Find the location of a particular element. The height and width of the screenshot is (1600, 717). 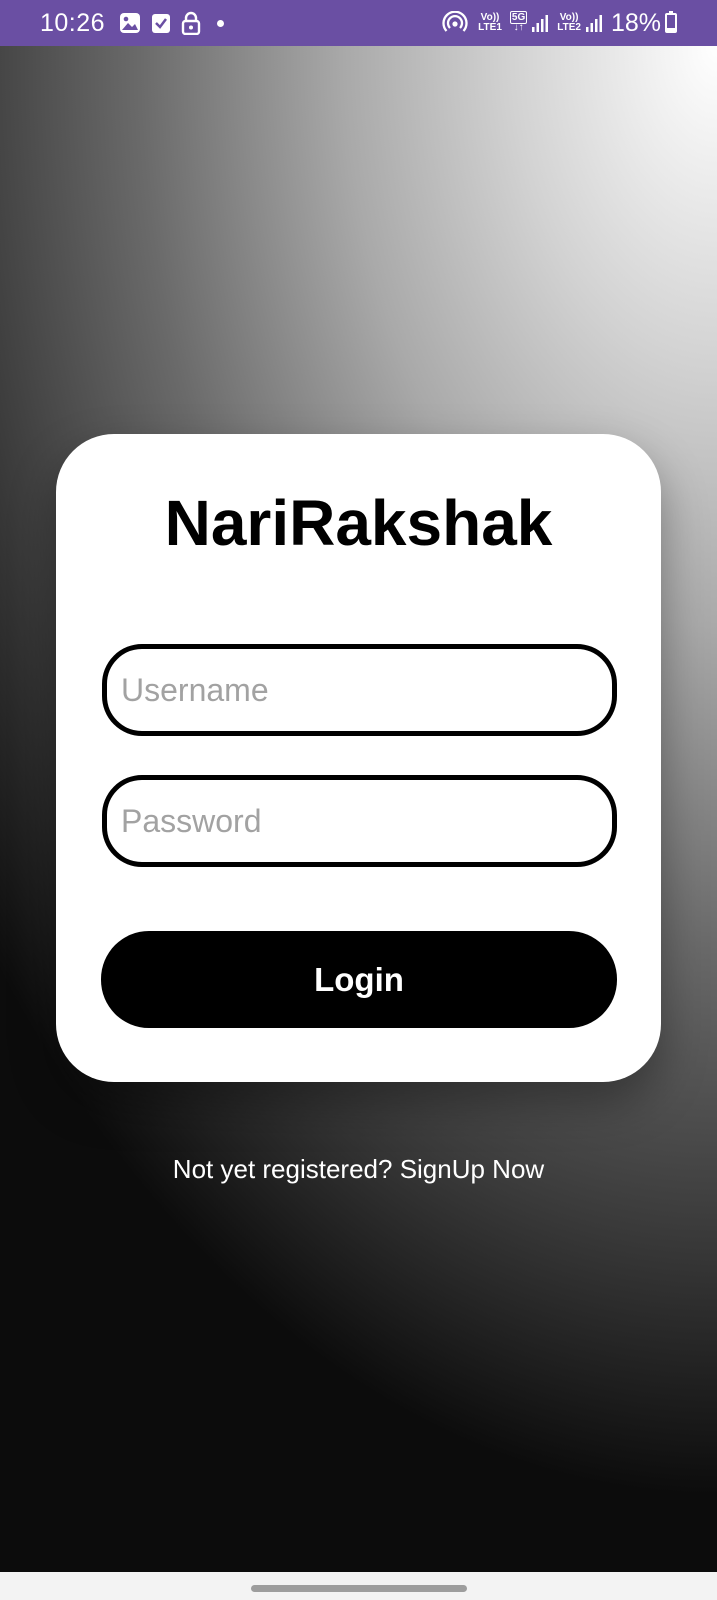

hotspot-icon is located at coordinates (455, 23).